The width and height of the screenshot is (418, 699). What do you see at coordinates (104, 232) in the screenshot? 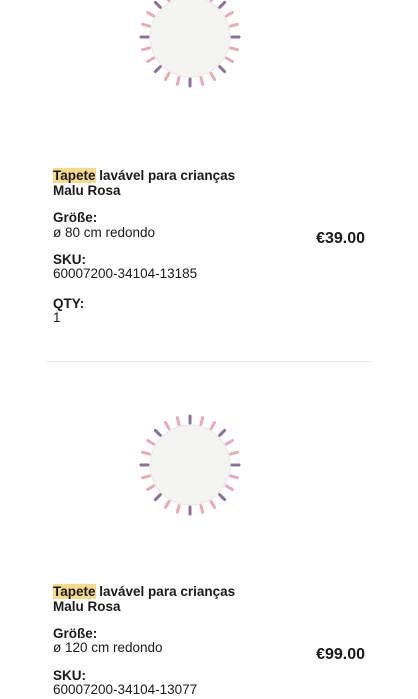
I see `size-value: ø 80 cm redondo` at bounding box center [104, 232].